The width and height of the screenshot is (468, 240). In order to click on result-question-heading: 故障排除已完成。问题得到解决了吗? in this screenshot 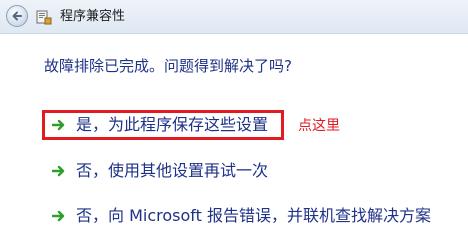, I will do `click(168, 66)`.